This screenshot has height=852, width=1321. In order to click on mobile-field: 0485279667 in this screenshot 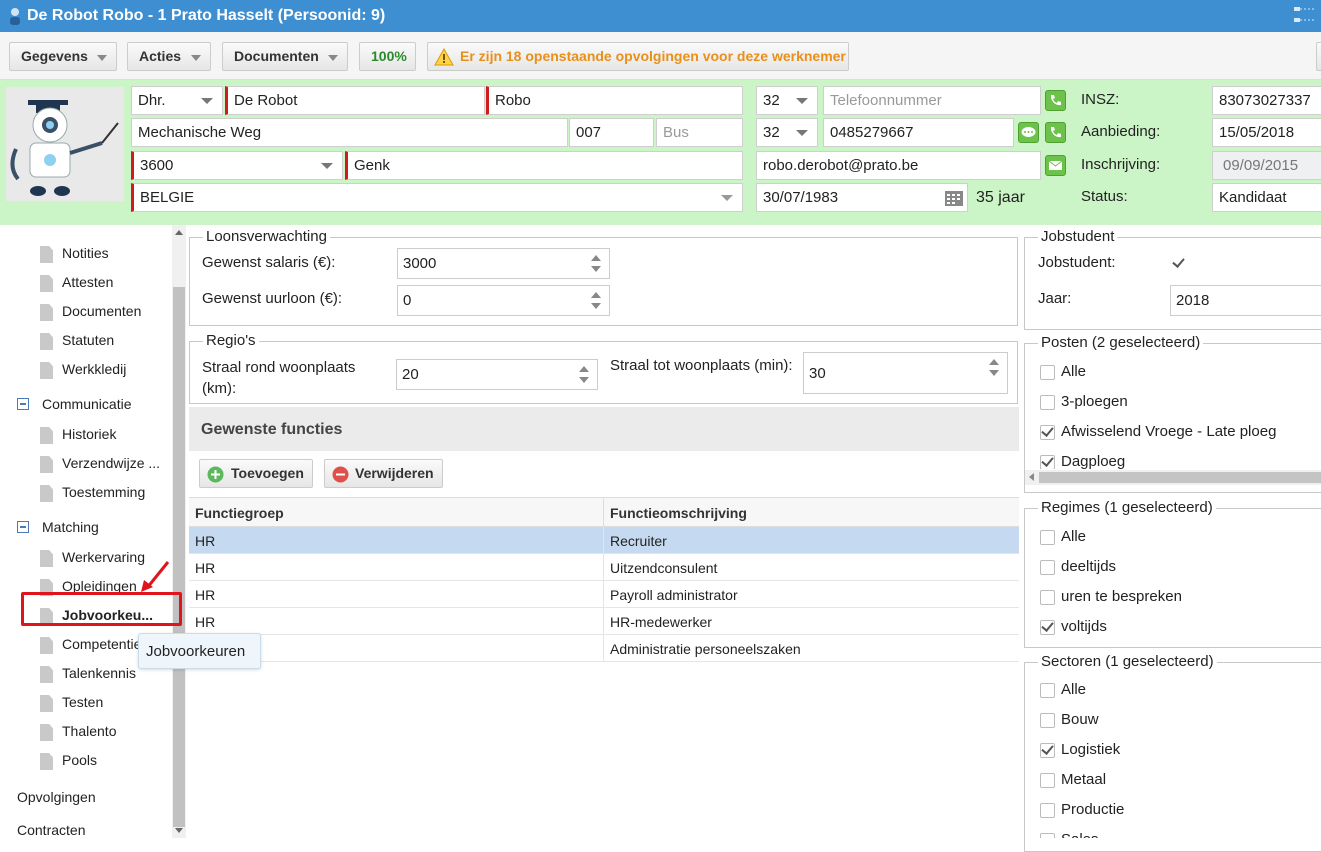, I will do `click(918, 132)`.